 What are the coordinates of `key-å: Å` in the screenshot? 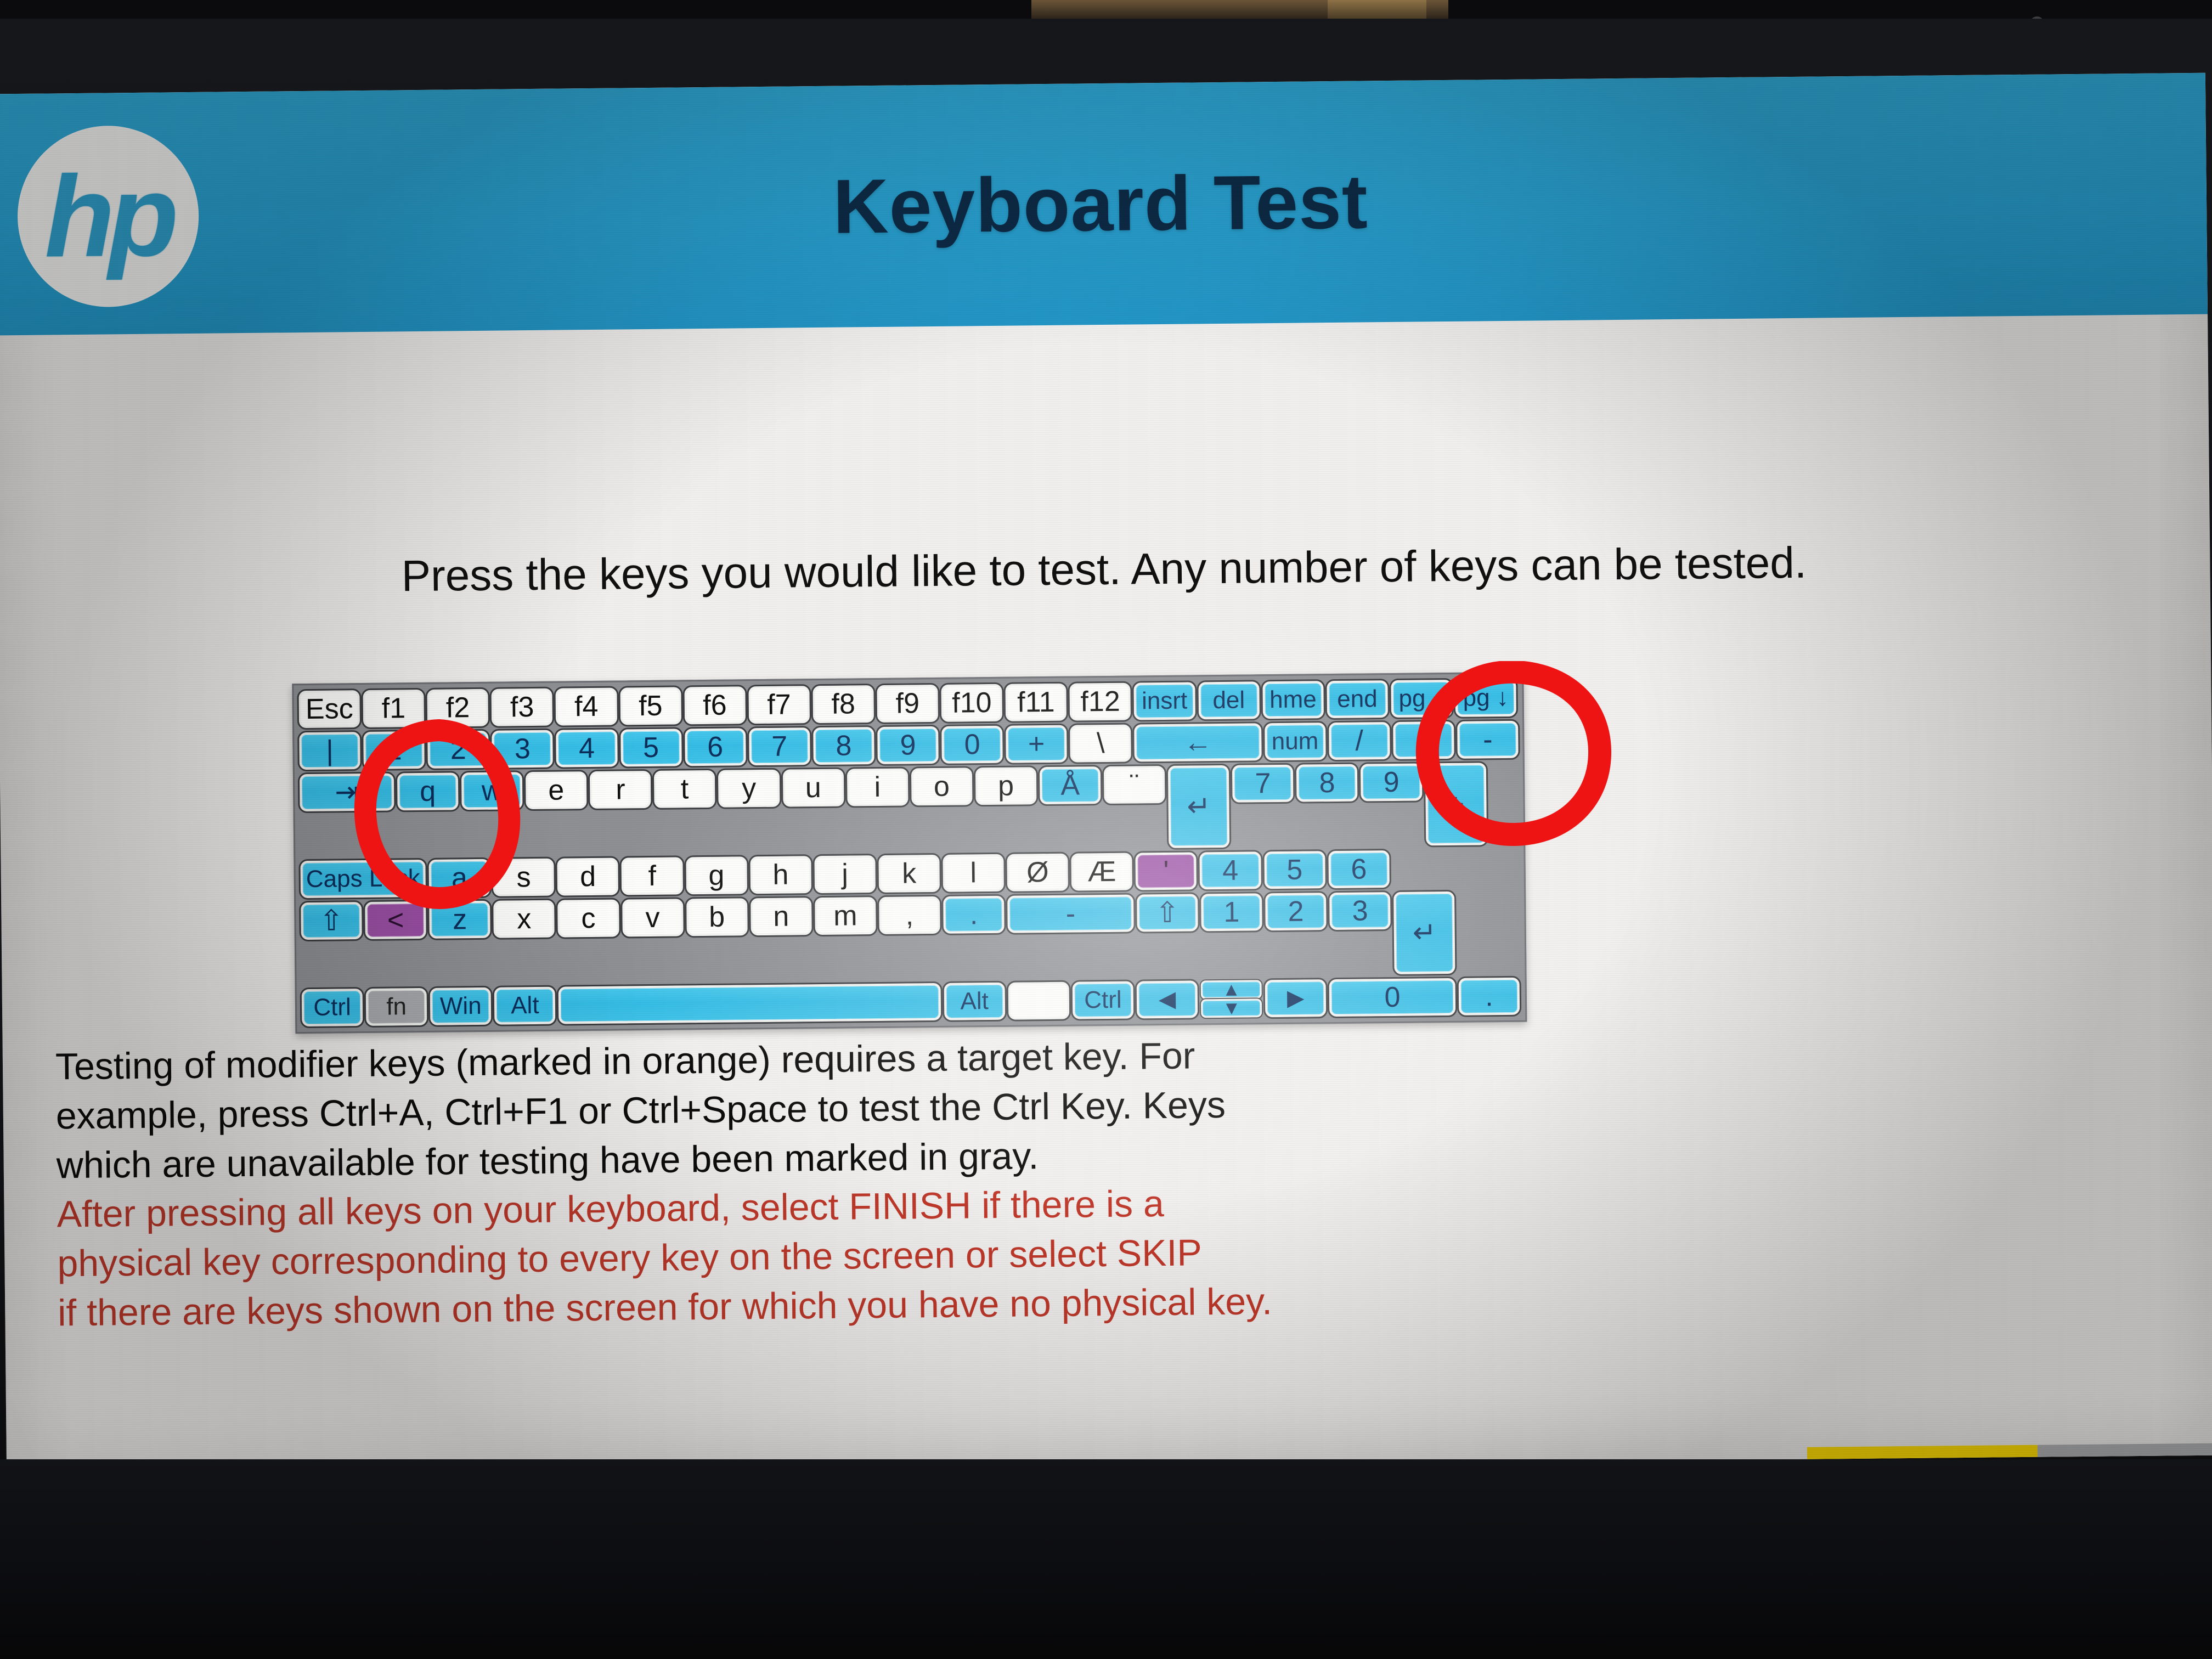 It's located at (1070, 785).